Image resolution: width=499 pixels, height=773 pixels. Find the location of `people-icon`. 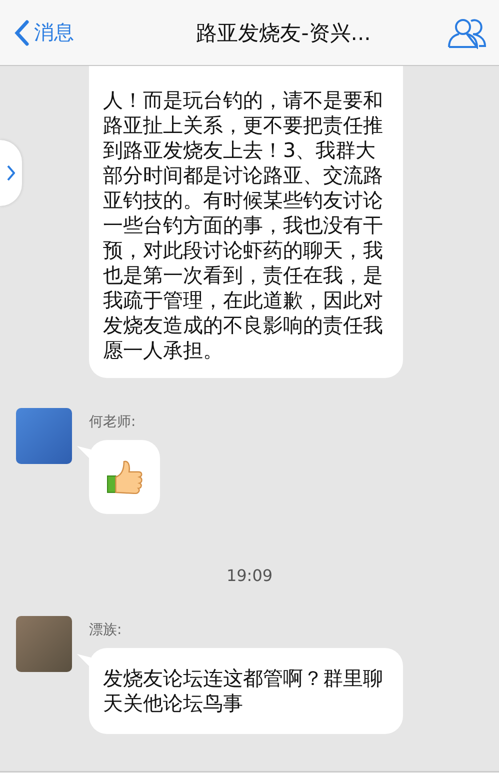

people-icon is located at coordinates (467, 32).